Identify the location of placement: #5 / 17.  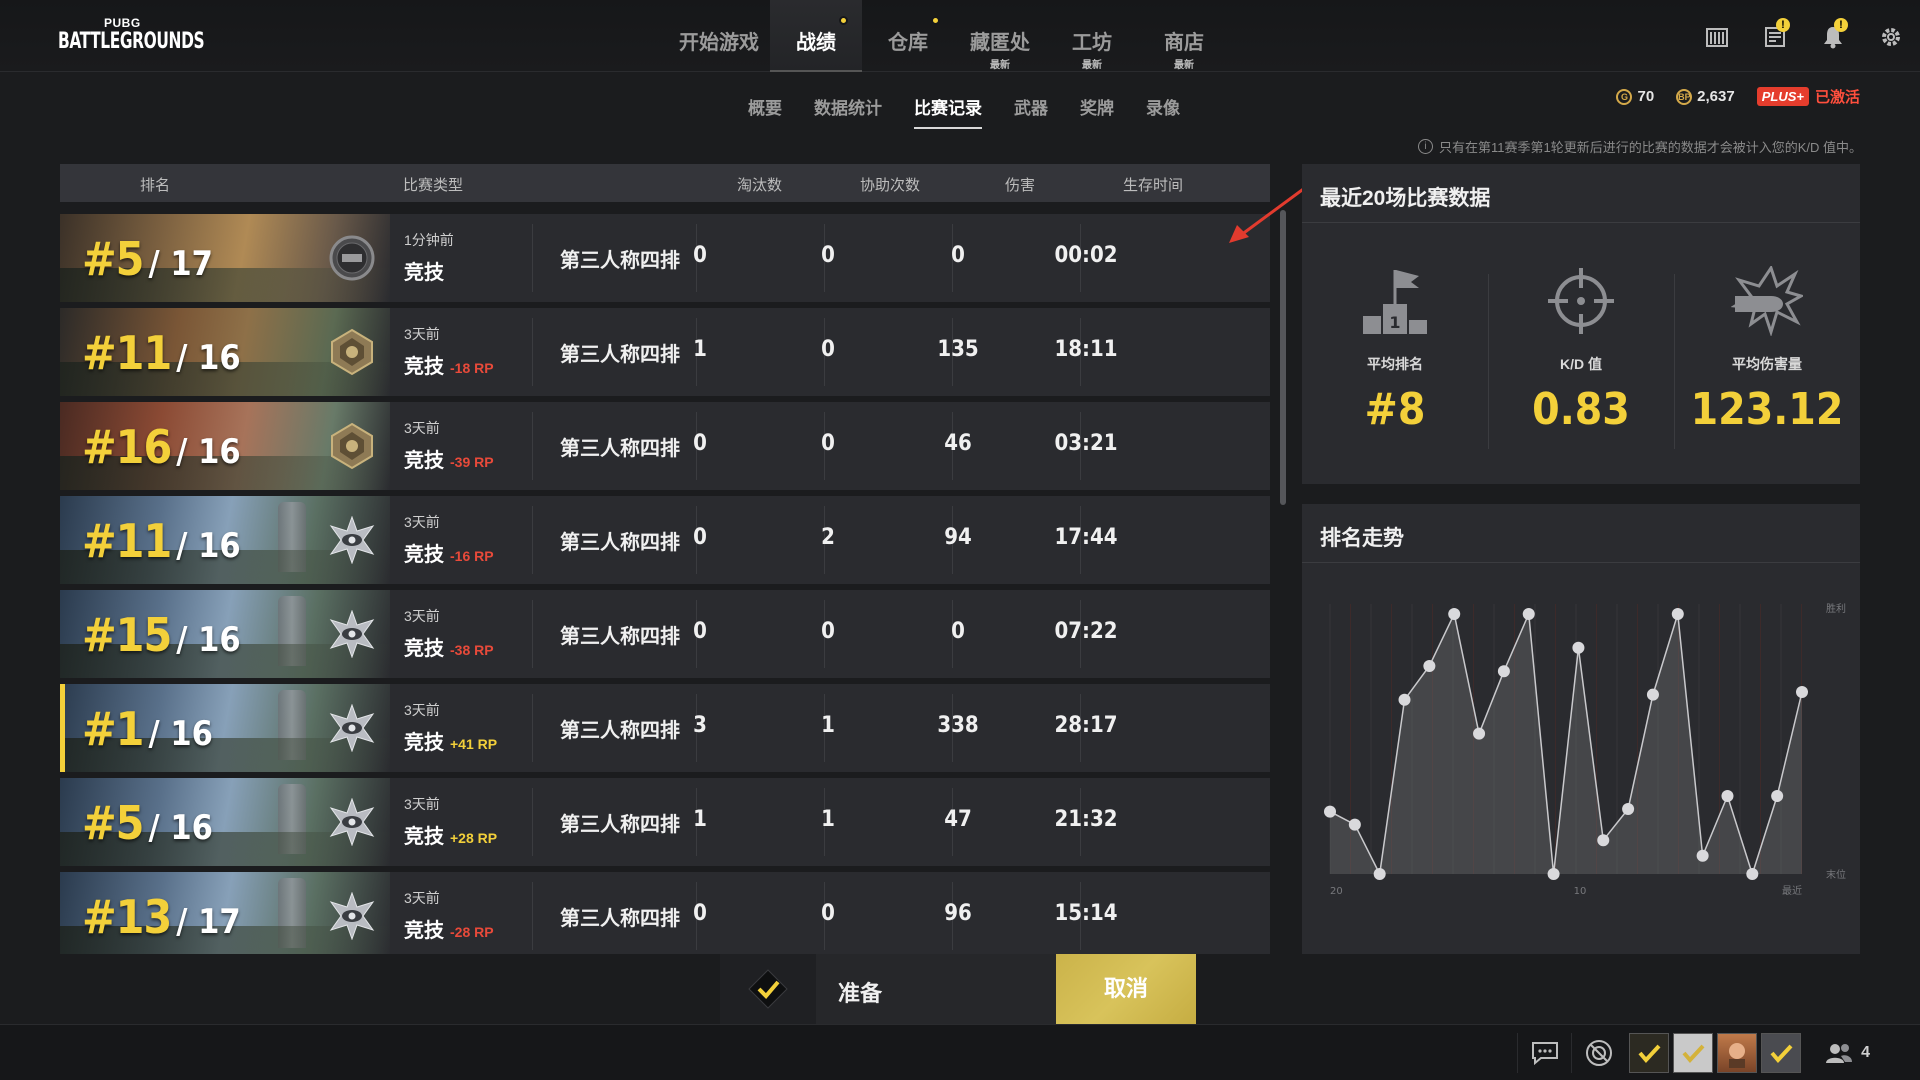
(147, 259).